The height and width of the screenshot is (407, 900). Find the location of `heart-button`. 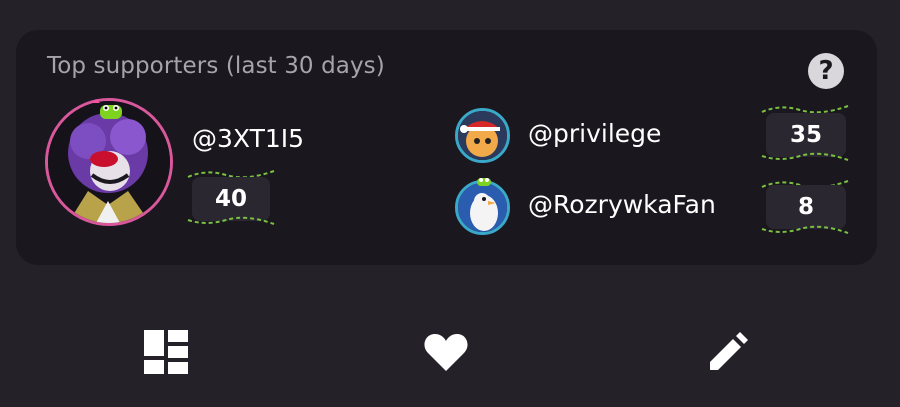

heart-button is located at coordinates (446, 352).